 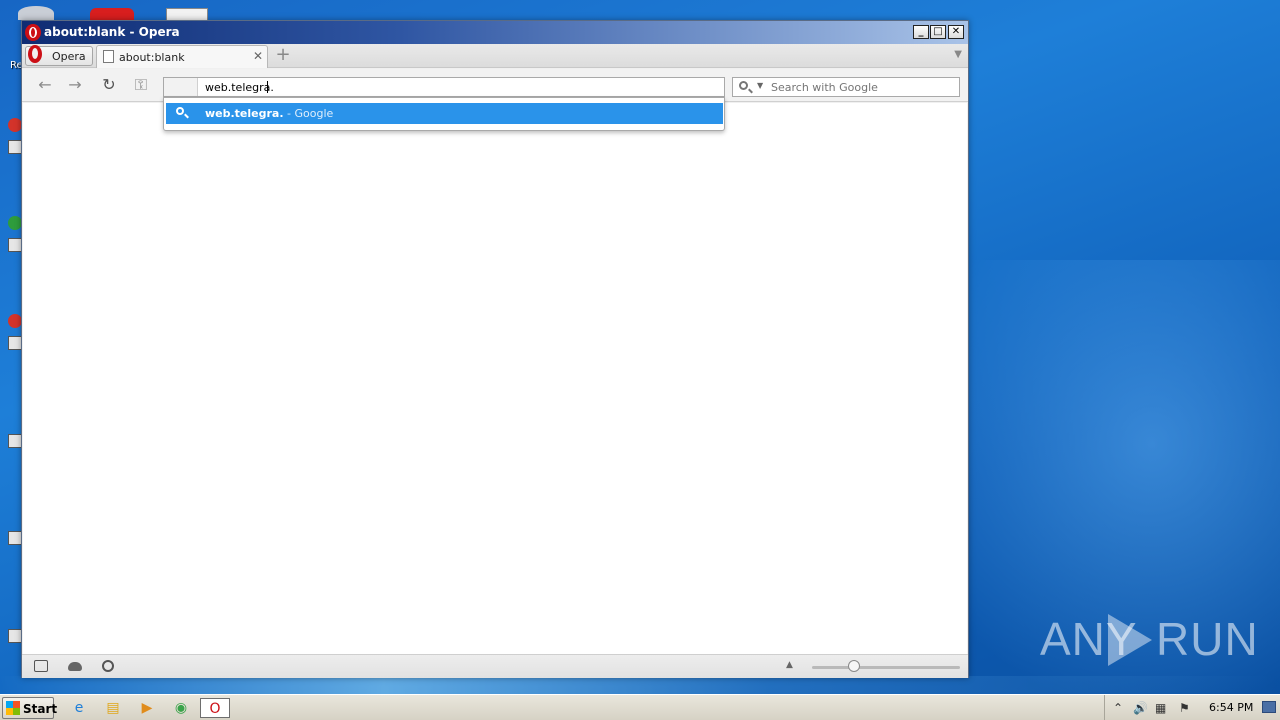 What do you see at coordinates (45, 85) in the screenshot?
I see `back-button: ←` at bounding box center [45, 85].